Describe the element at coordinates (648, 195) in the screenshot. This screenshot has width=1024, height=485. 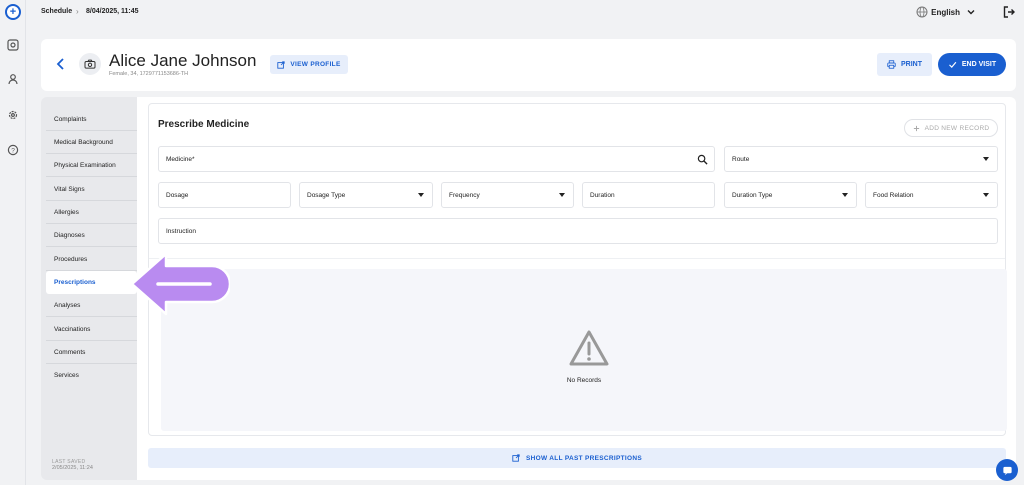
I see `duration-input: Duration` at that location.